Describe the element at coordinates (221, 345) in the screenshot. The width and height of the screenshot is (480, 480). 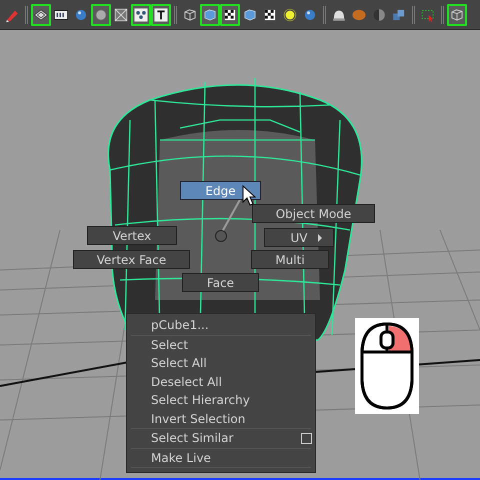
I see `menu-item: Select` at that location.